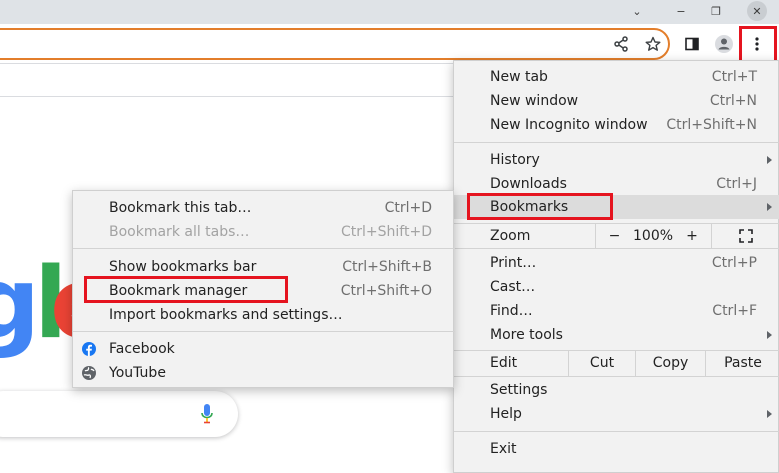  What do you see at coordinates (616, 414) in the screenshot?
I see `menu-help: Help` at bounding box center [616, 414].